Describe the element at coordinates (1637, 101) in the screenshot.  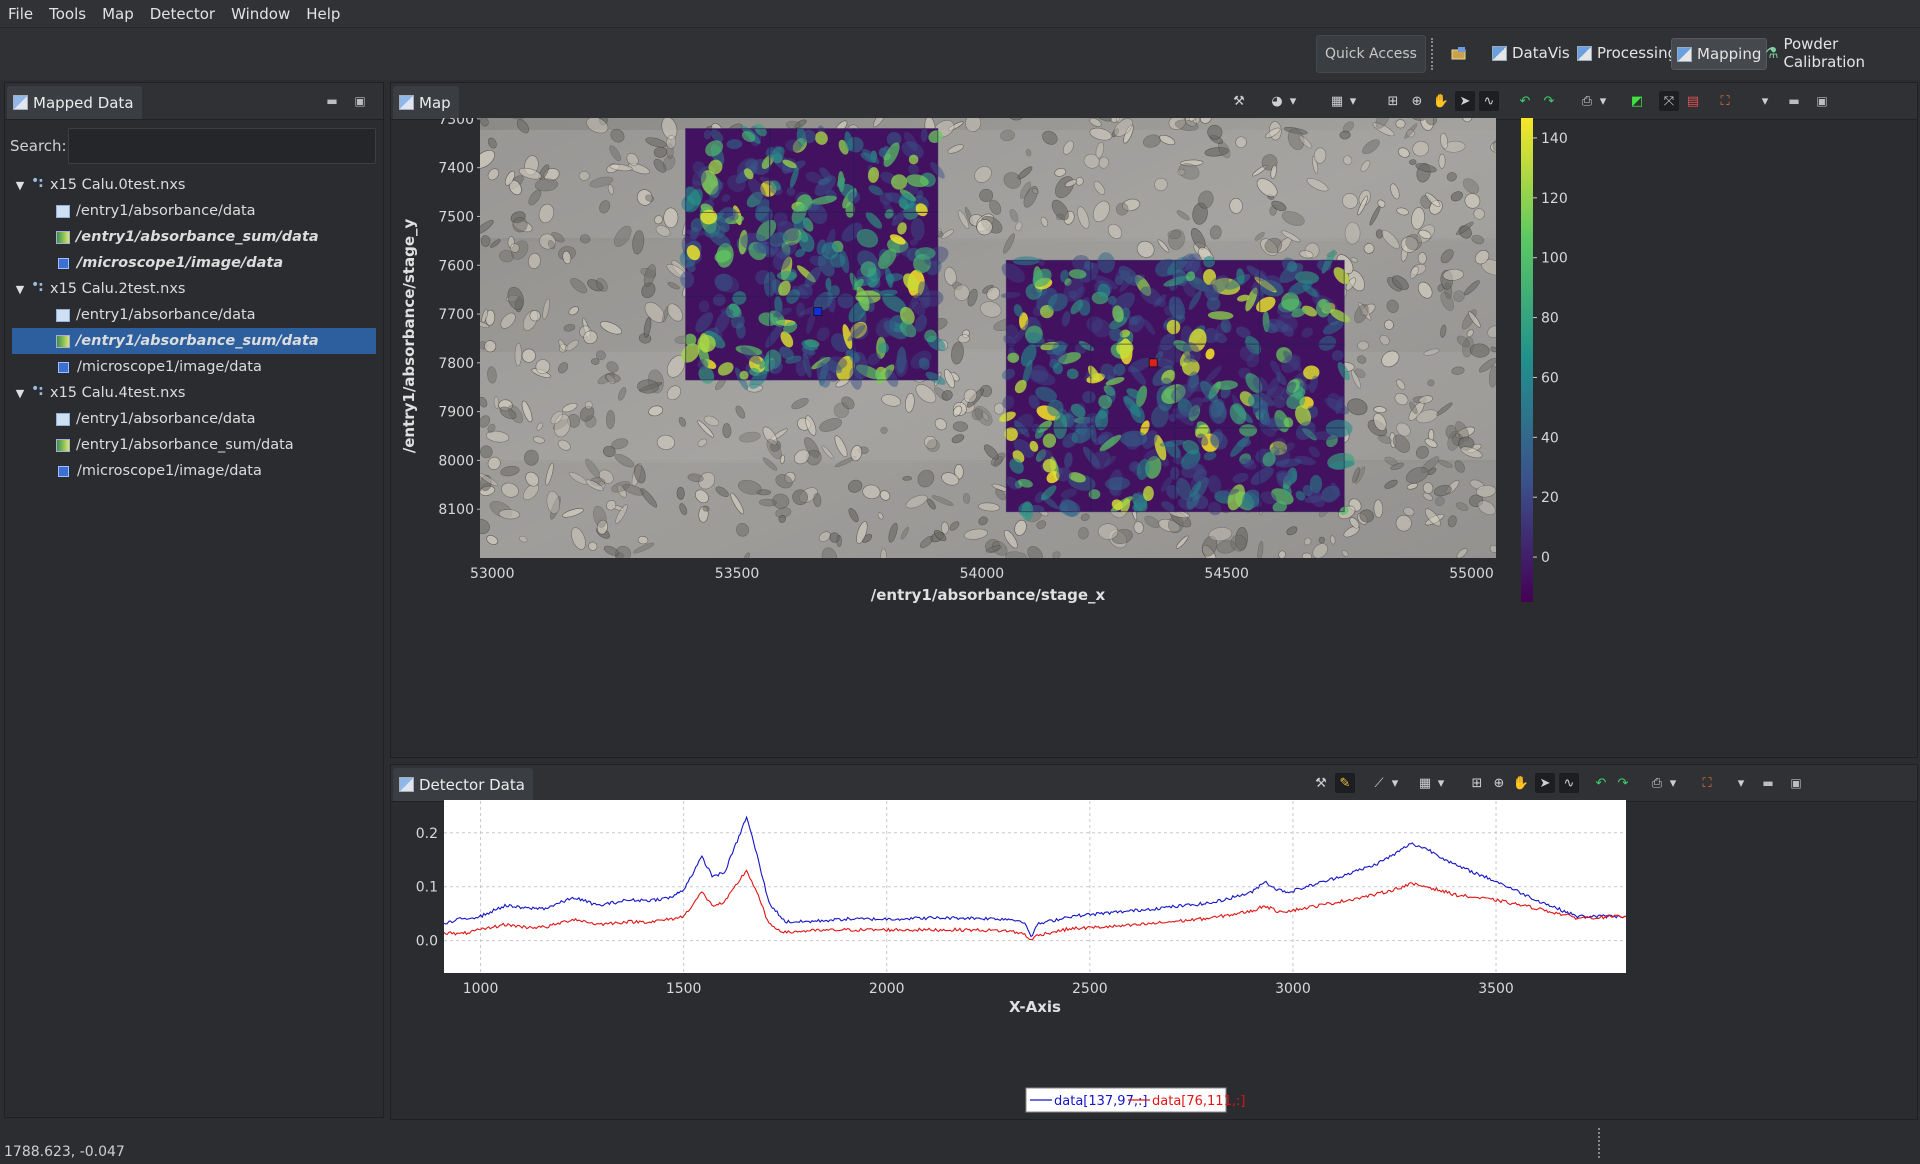
I see `layers-icon: ◩` at that location.